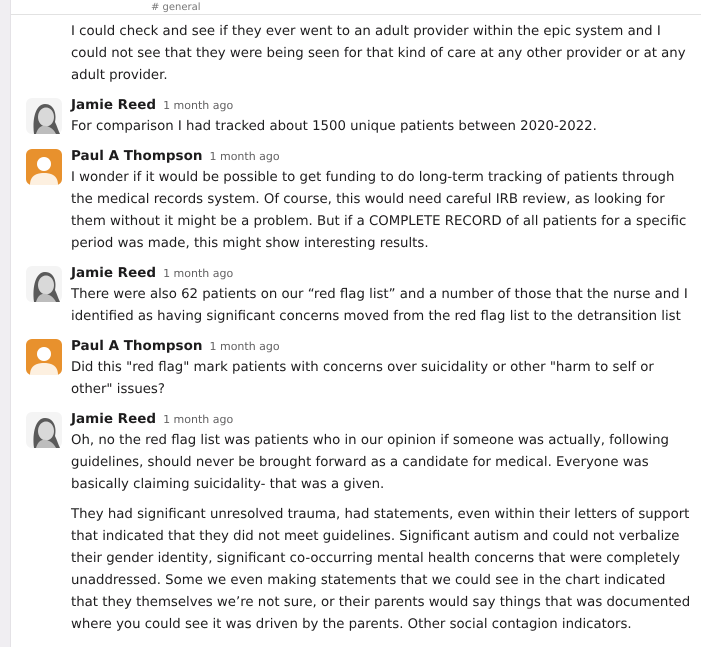  What do you see at coordinates (363, 379) in the screenshot?
I see `message-text: Did this "red flag" mark patients with concerns over suicidality or other "harm to self or other" issues?` at bounding box center [363, 379].